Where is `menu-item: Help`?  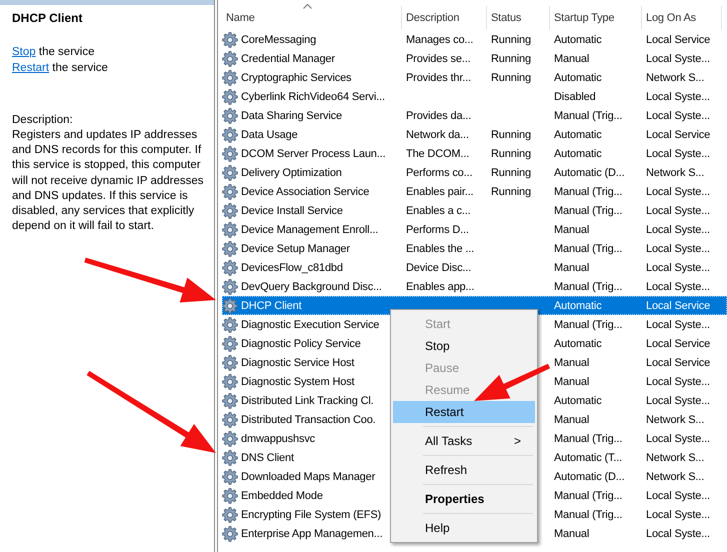
menu-item: Help is located at coordinates (464, 528).